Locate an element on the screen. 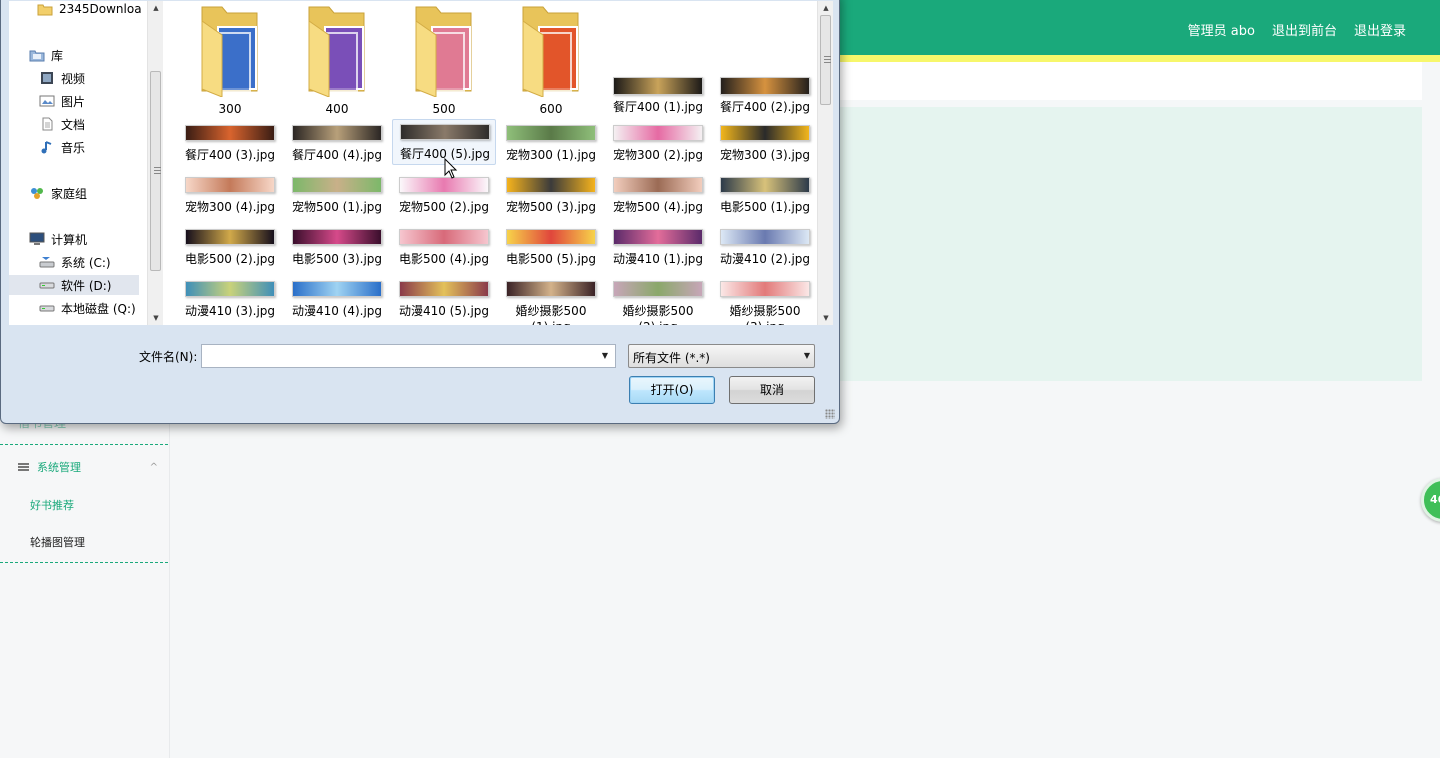 Image resolution: width=1440 pixels, height=758 pixels. nav-item: 本地磁盘 (Q:) is located at coordinates (87, 308).